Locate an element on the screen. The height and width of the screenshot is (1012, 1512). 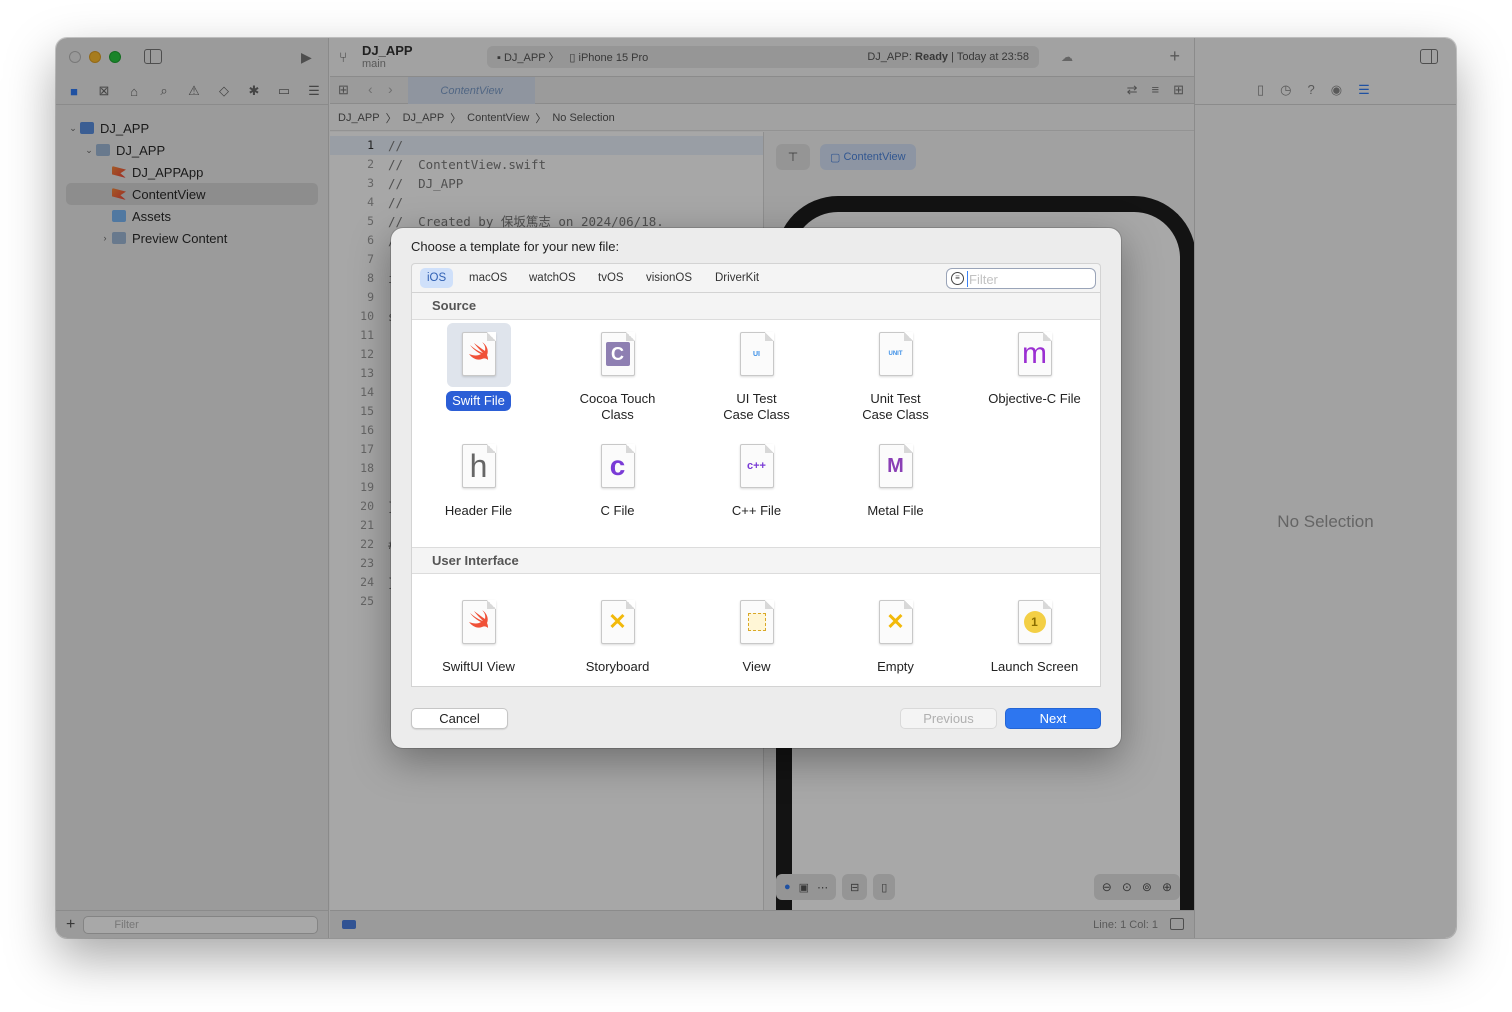
cancel-button: Cancel is located at coordinates (459, 718).